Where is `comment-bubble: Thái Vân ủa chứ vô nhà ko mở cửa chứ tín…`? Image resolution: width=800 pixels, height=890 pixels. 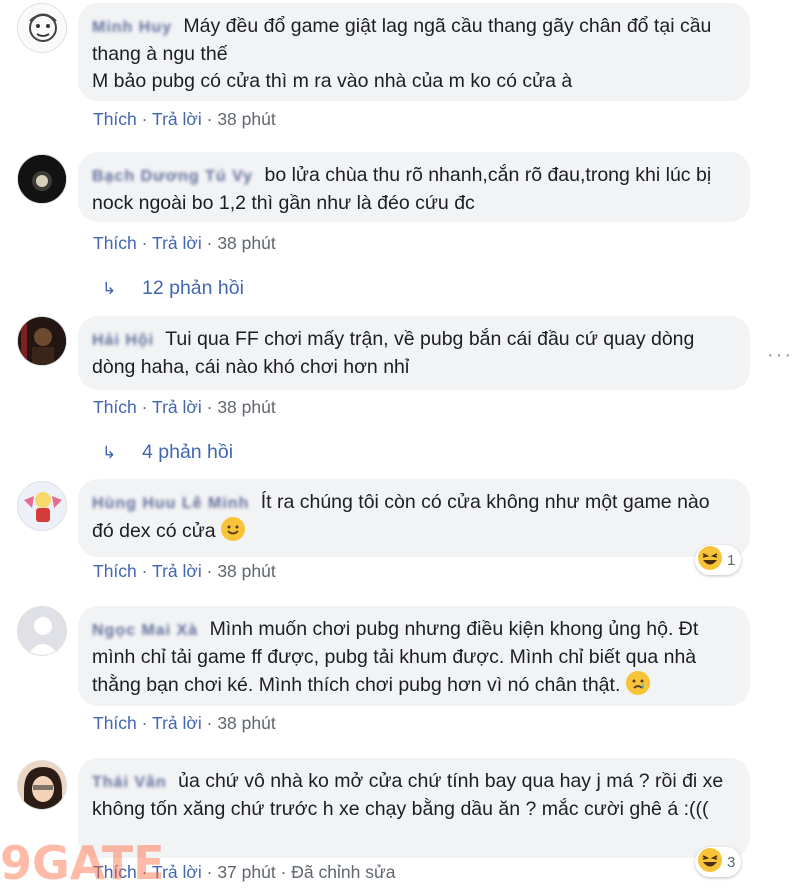 comment-bubble: Thái Vân ủa chứ vô nhà ko mở cửa chứ tín… is located at coordinates (414, 808).